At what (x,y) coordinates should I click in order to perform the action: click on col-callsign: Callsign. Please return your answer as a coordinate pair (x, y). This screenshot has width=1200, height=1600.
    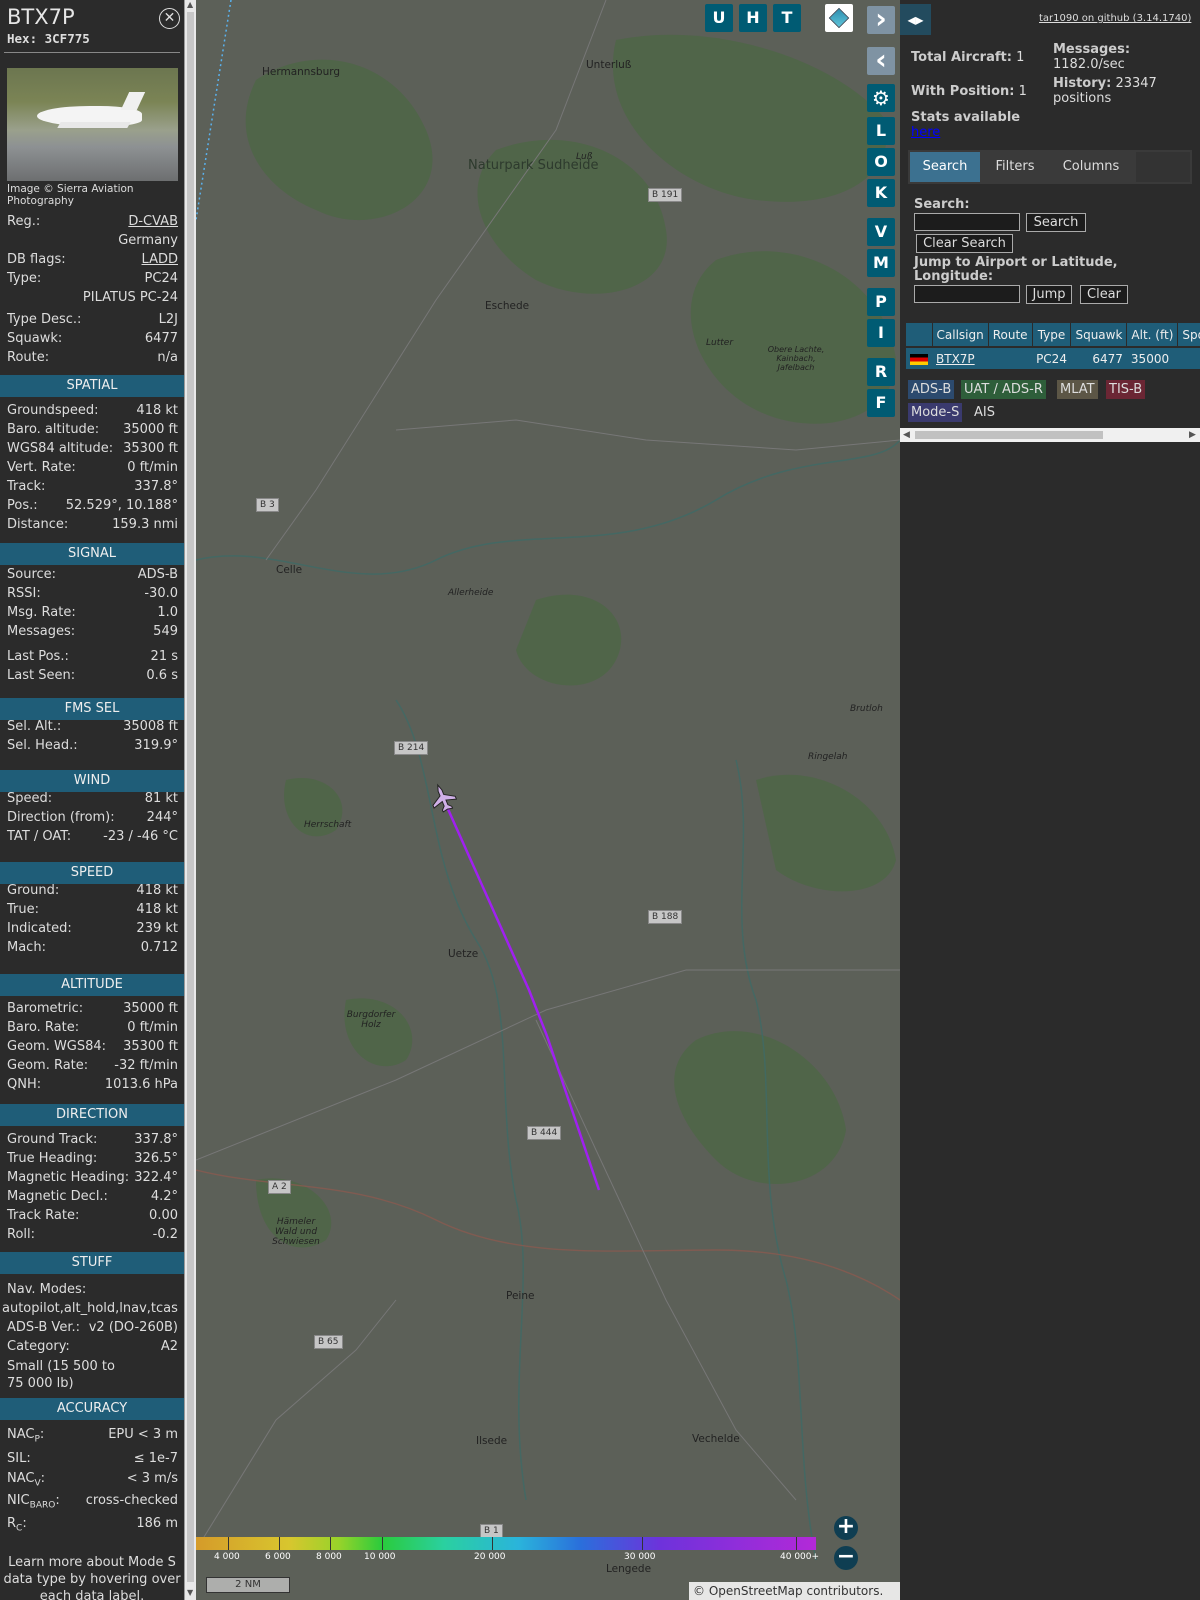
    Looking at the image, I should click on (960, 335).